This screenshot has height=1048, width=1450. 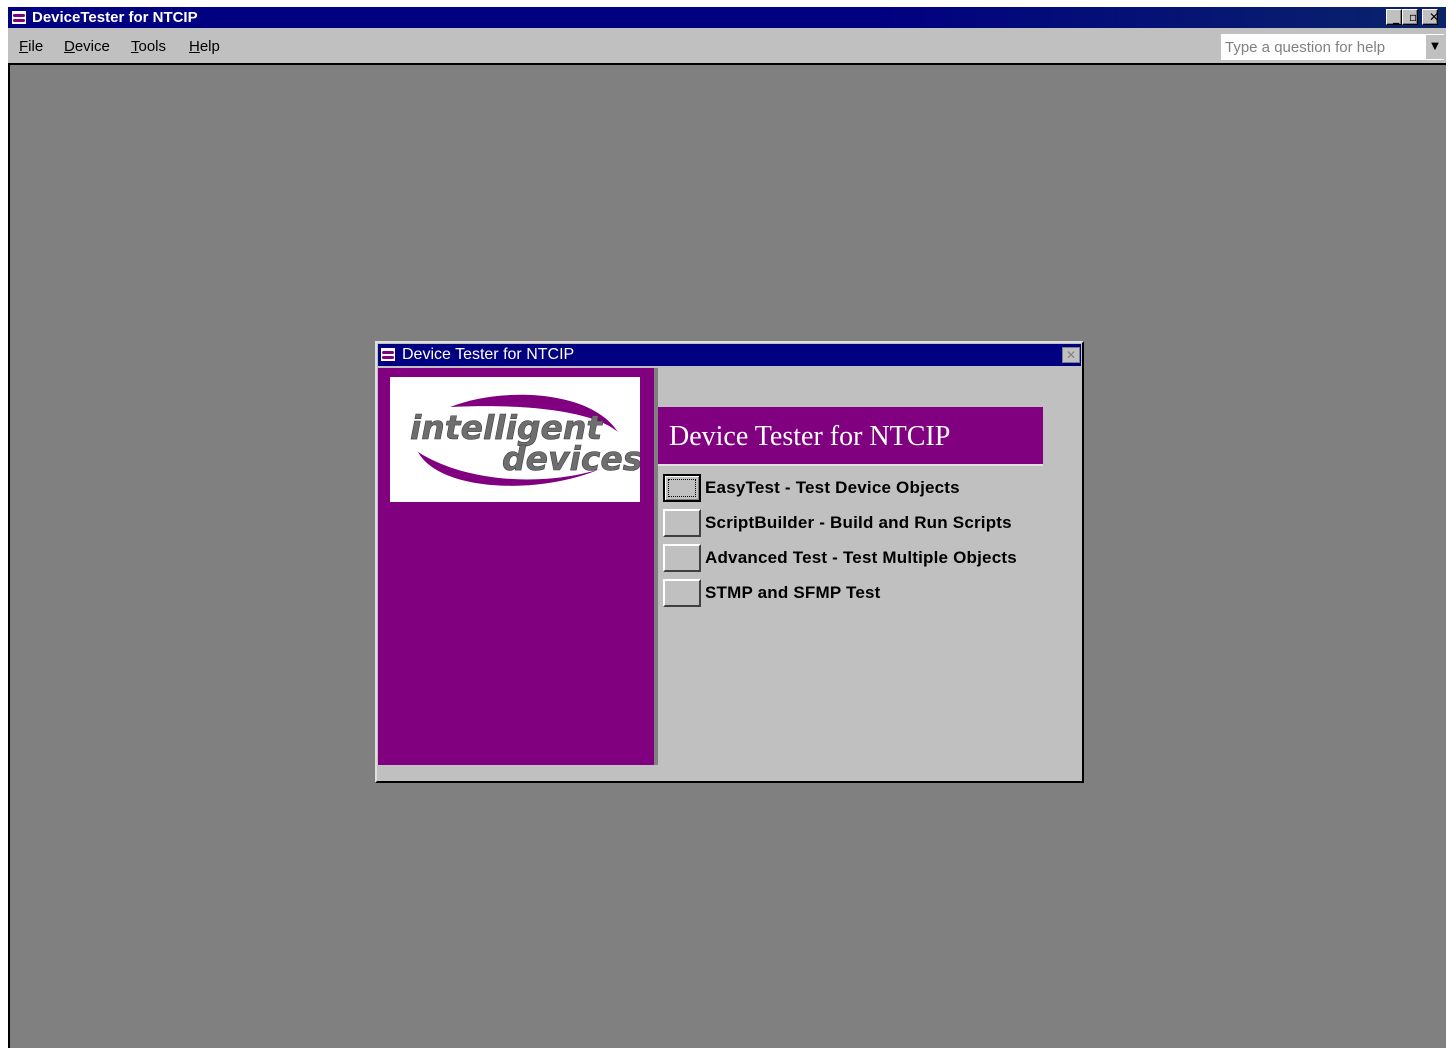 I want to click on banner-highlight, so click(x=850, y=465).